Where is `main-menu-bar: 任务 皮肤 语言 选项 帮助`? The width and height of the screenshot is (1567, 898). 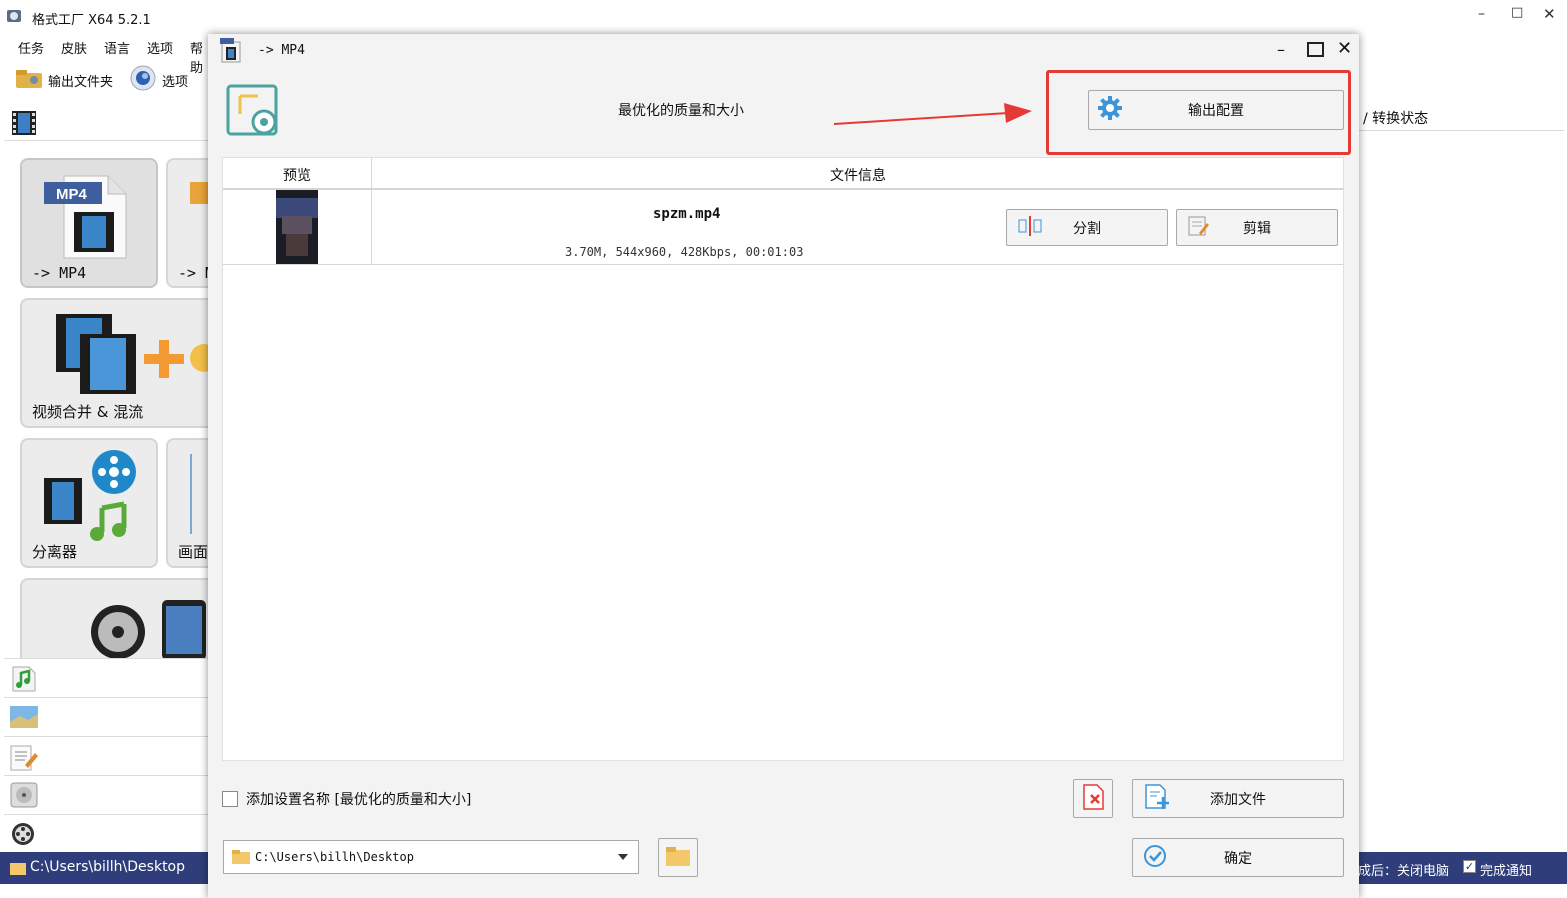 main-menu-bar: 任务 皮肤 语言 选项 帮助 is located at coordinates (105, 55).